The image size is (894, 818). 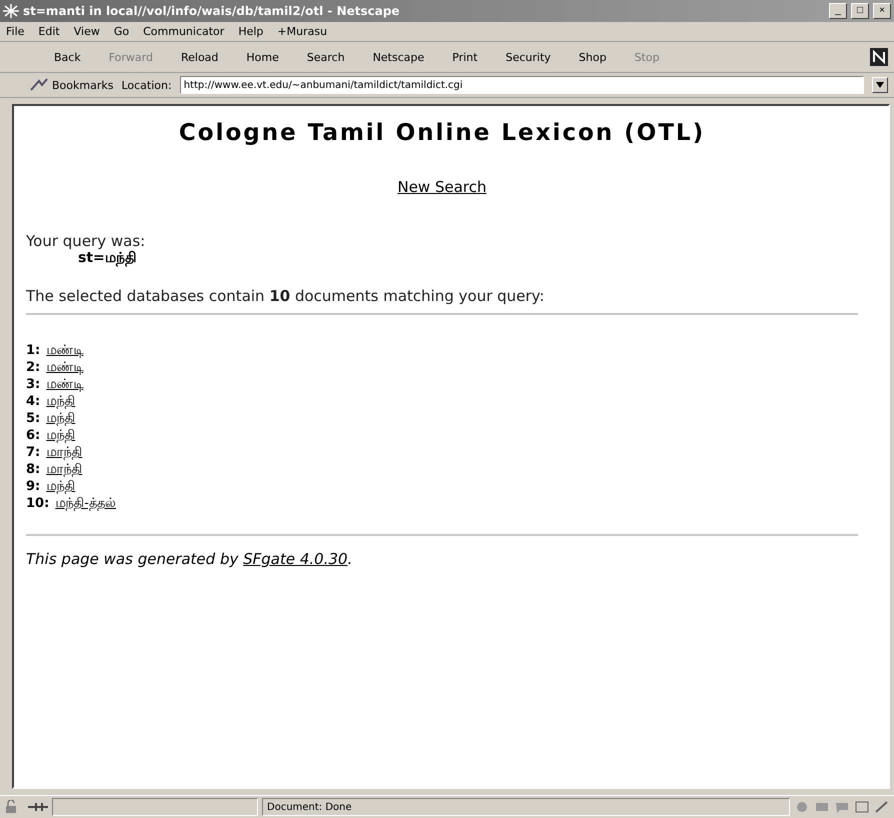 I want to click on result-number: 1:, so click(x=33, y=350).